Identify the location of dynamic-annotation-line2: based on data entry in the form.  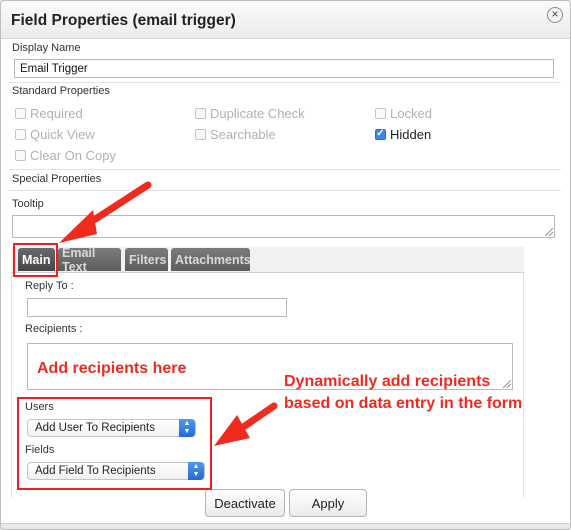
(403, 403).